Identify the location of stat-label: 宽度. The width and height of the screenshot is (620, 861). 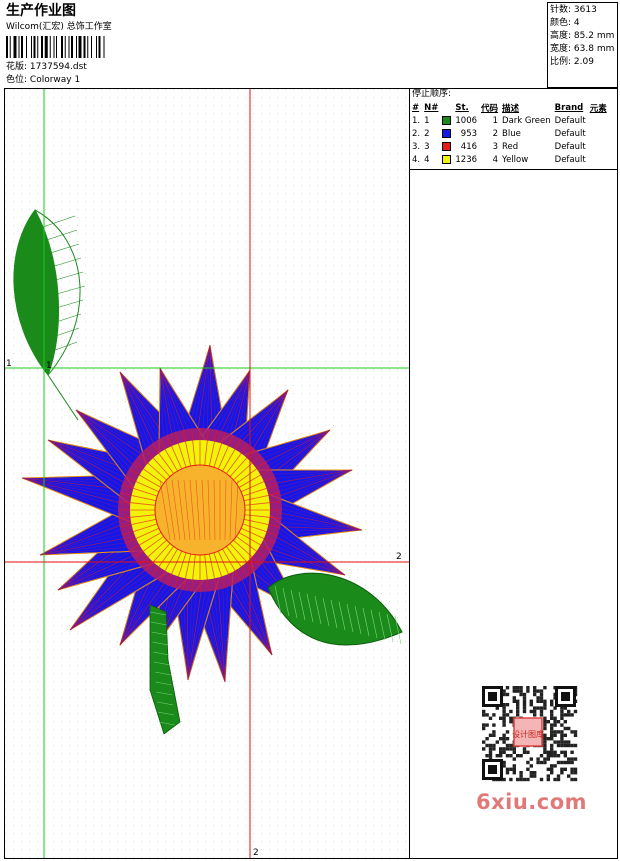
(559, 49).